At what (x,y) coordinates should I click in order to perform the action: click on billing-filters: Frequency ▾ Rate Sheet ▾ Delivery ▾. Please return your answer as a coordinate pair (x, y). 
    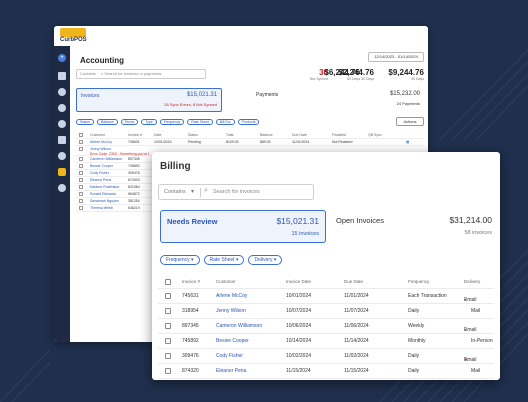
    Looking at the image, I should click on (221, 260).